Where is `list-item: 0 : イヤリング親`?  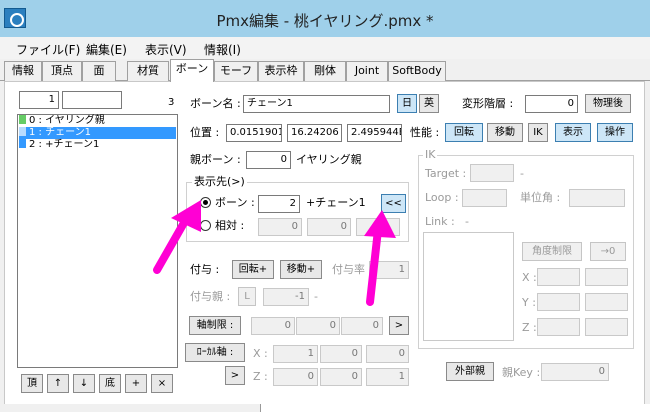
list-item: 0 : イヤリング親 is located at coordinates (62, 121).